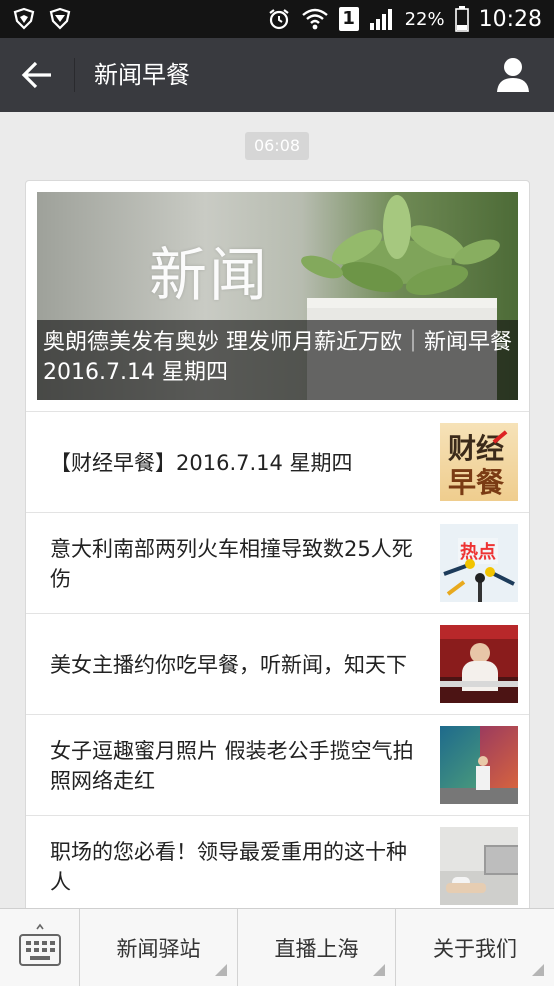 The height and width of the screenshot is (986, 554). Describe the element at coordinates (231, 563) in the screenshot. I see `article-title: 意大利南部两列火车相撞导致数25人死伤` at that location.